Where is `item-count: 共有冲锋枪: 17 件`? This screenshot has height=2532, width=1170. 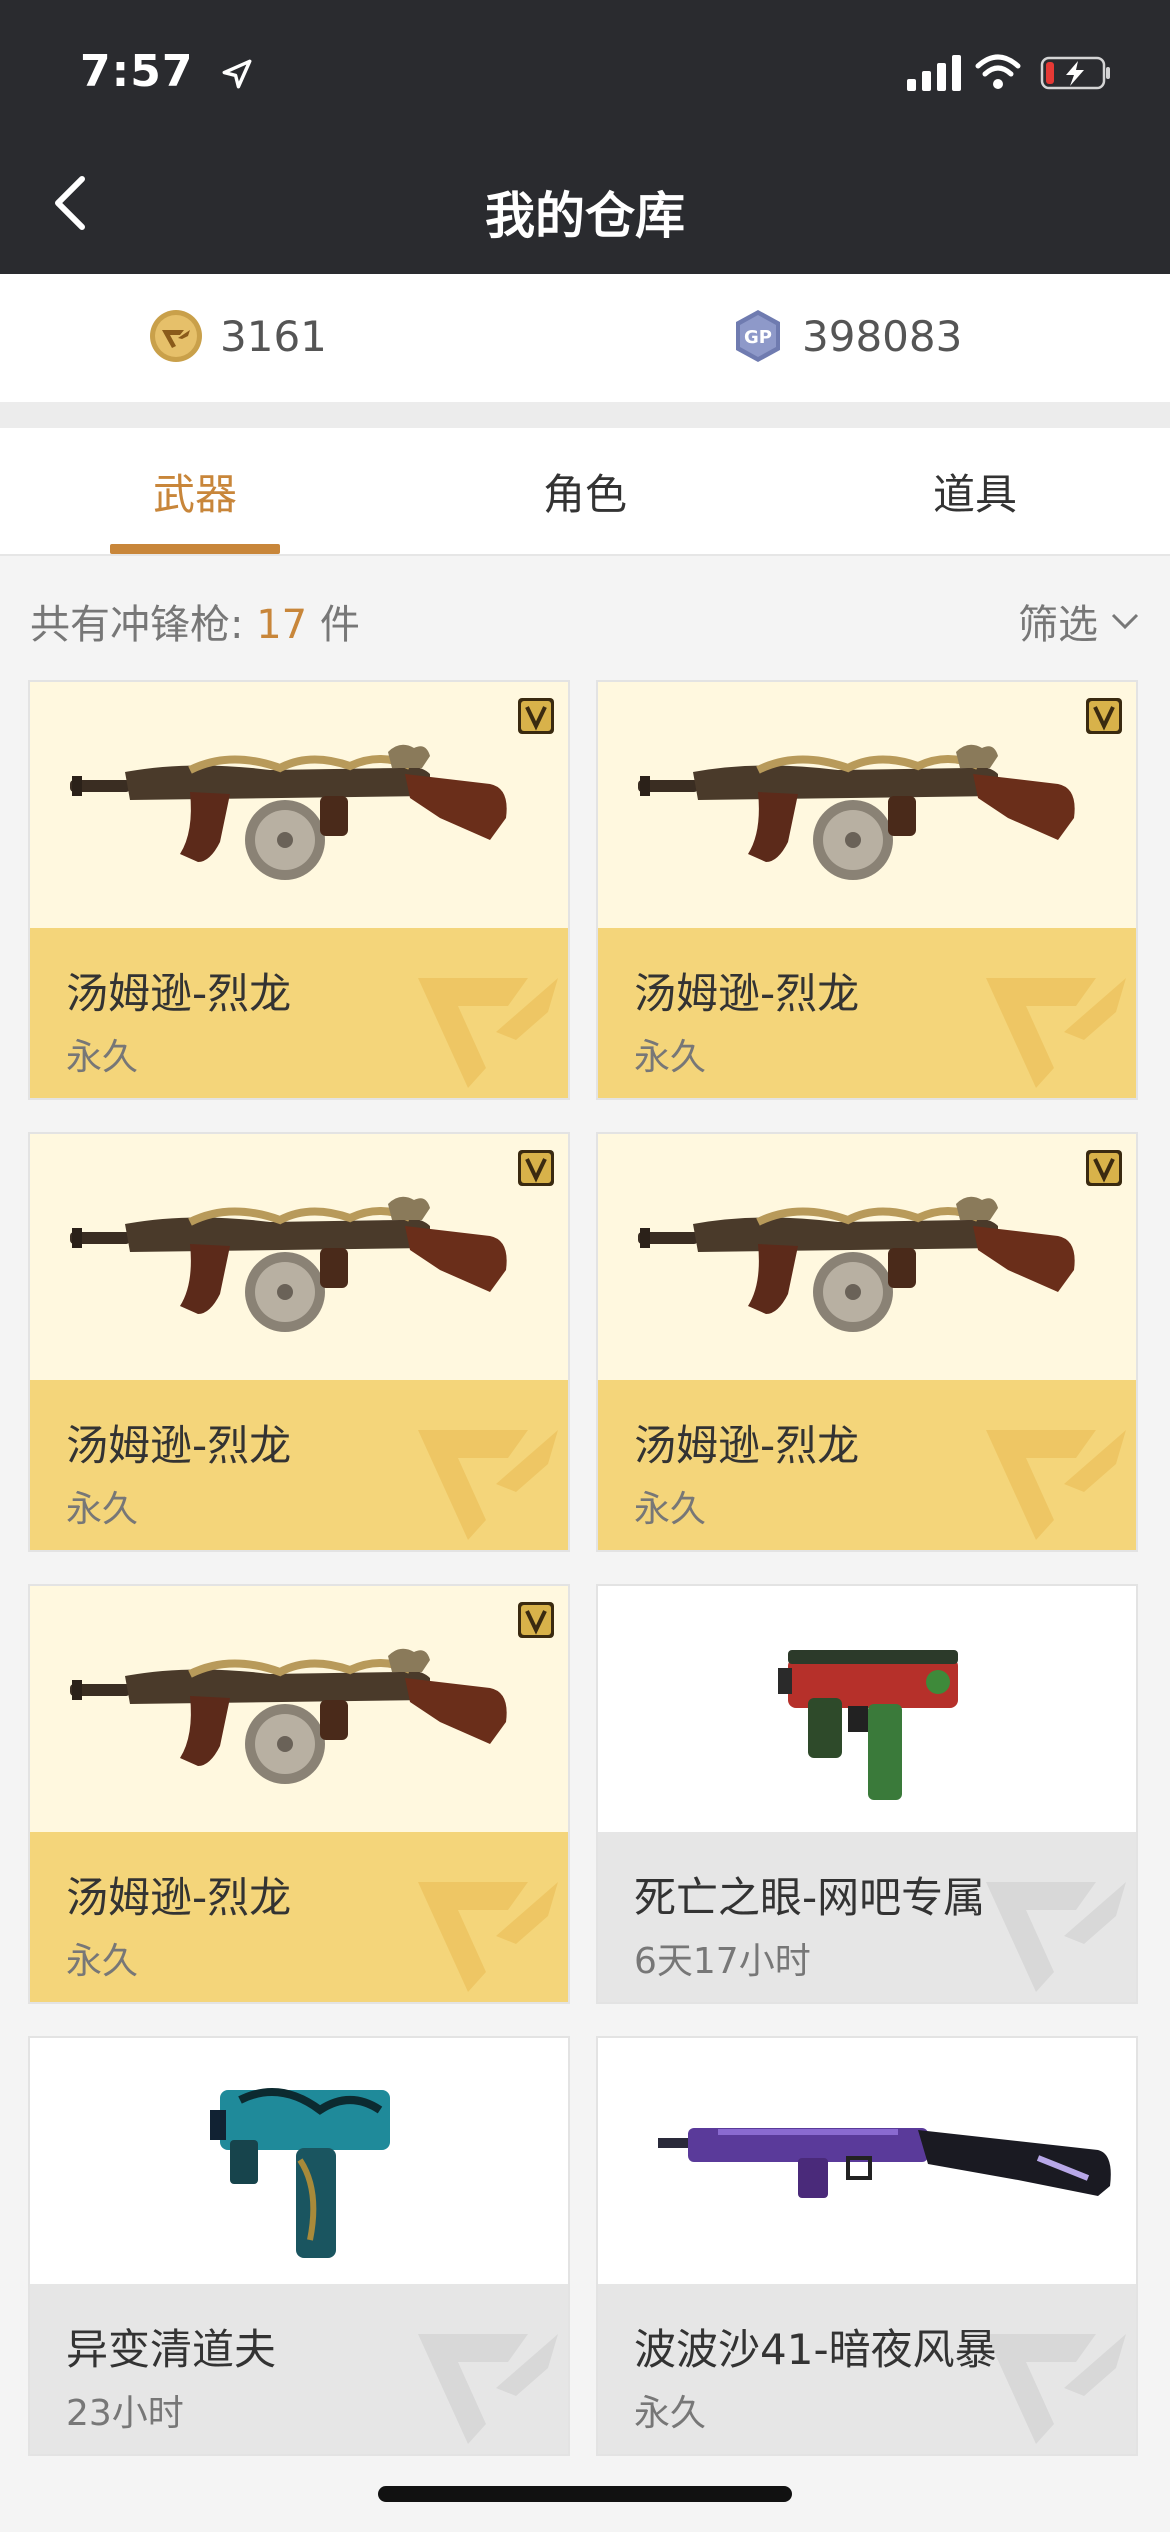
item-count: 共有冲锋枪: 17 件 is located at coordinates (195, 621).